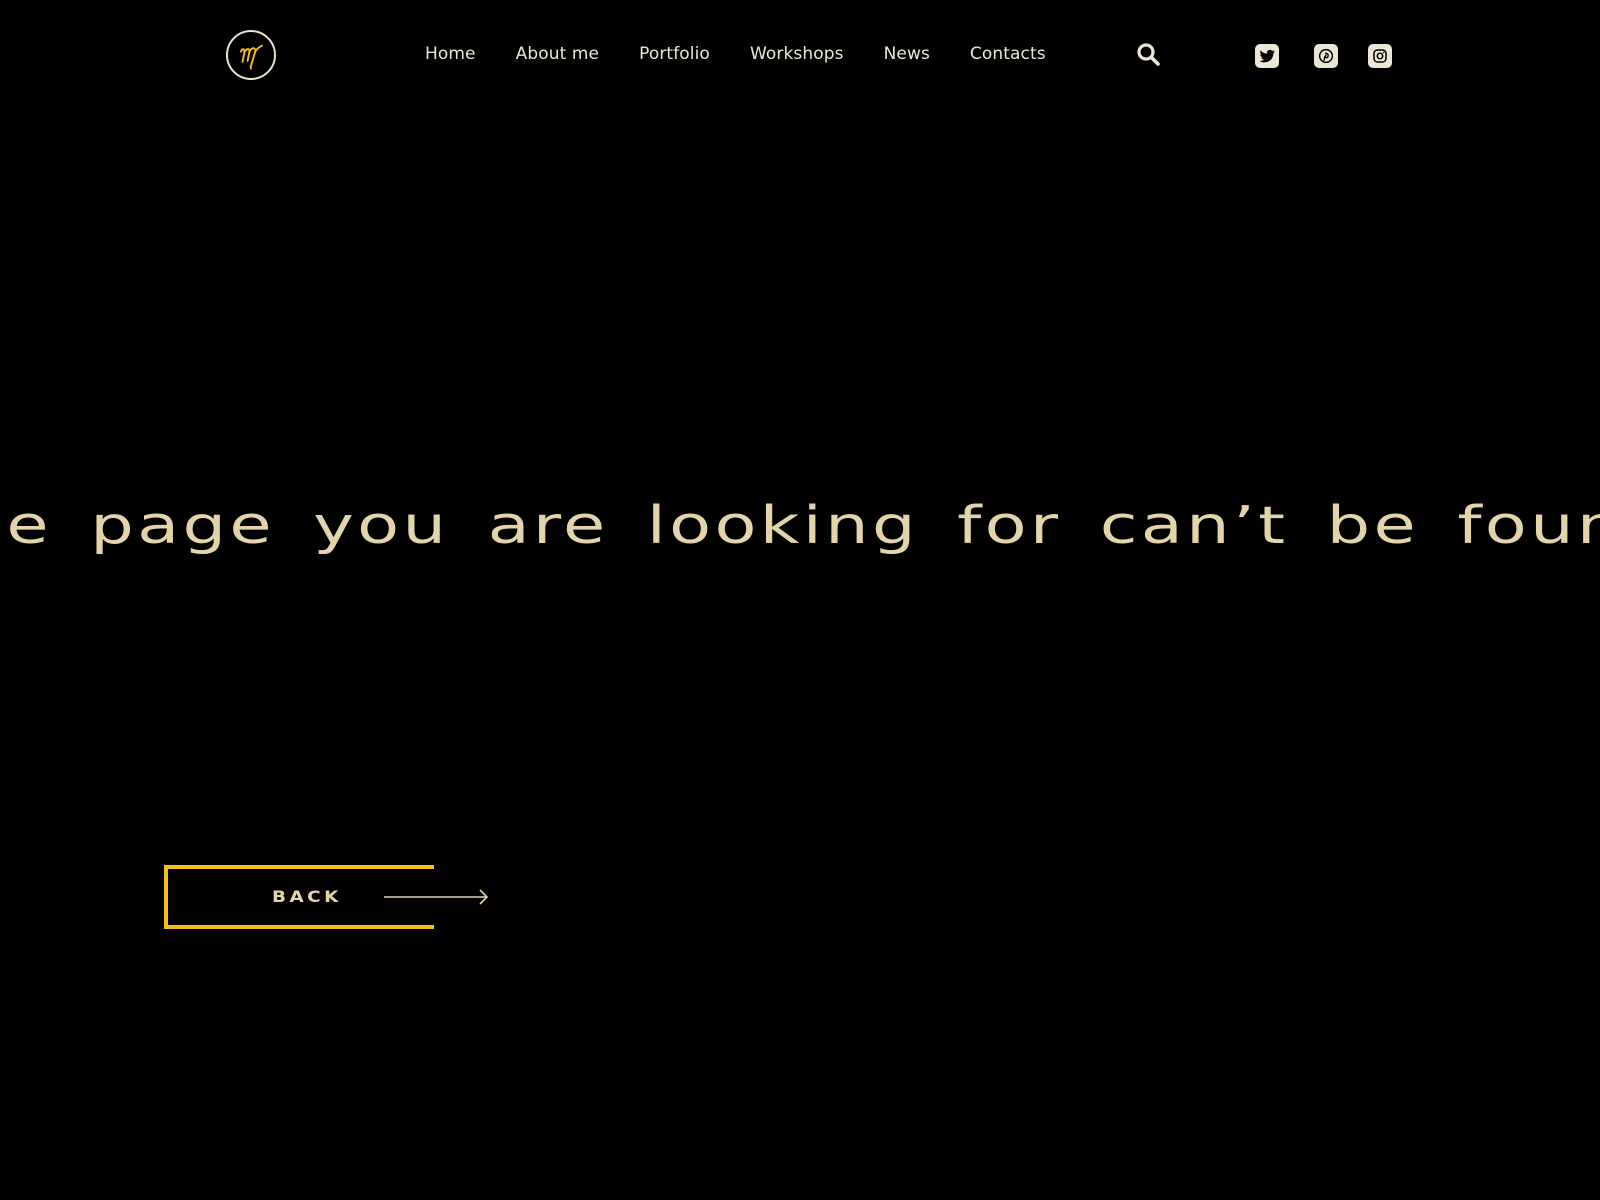 The width and height of the screenshot is (1600, 1200). What do you see at coordinates (674, 54) in the screenshot?
I see `nav-portfolio: Portfolio` at bounding box center [674, 54].